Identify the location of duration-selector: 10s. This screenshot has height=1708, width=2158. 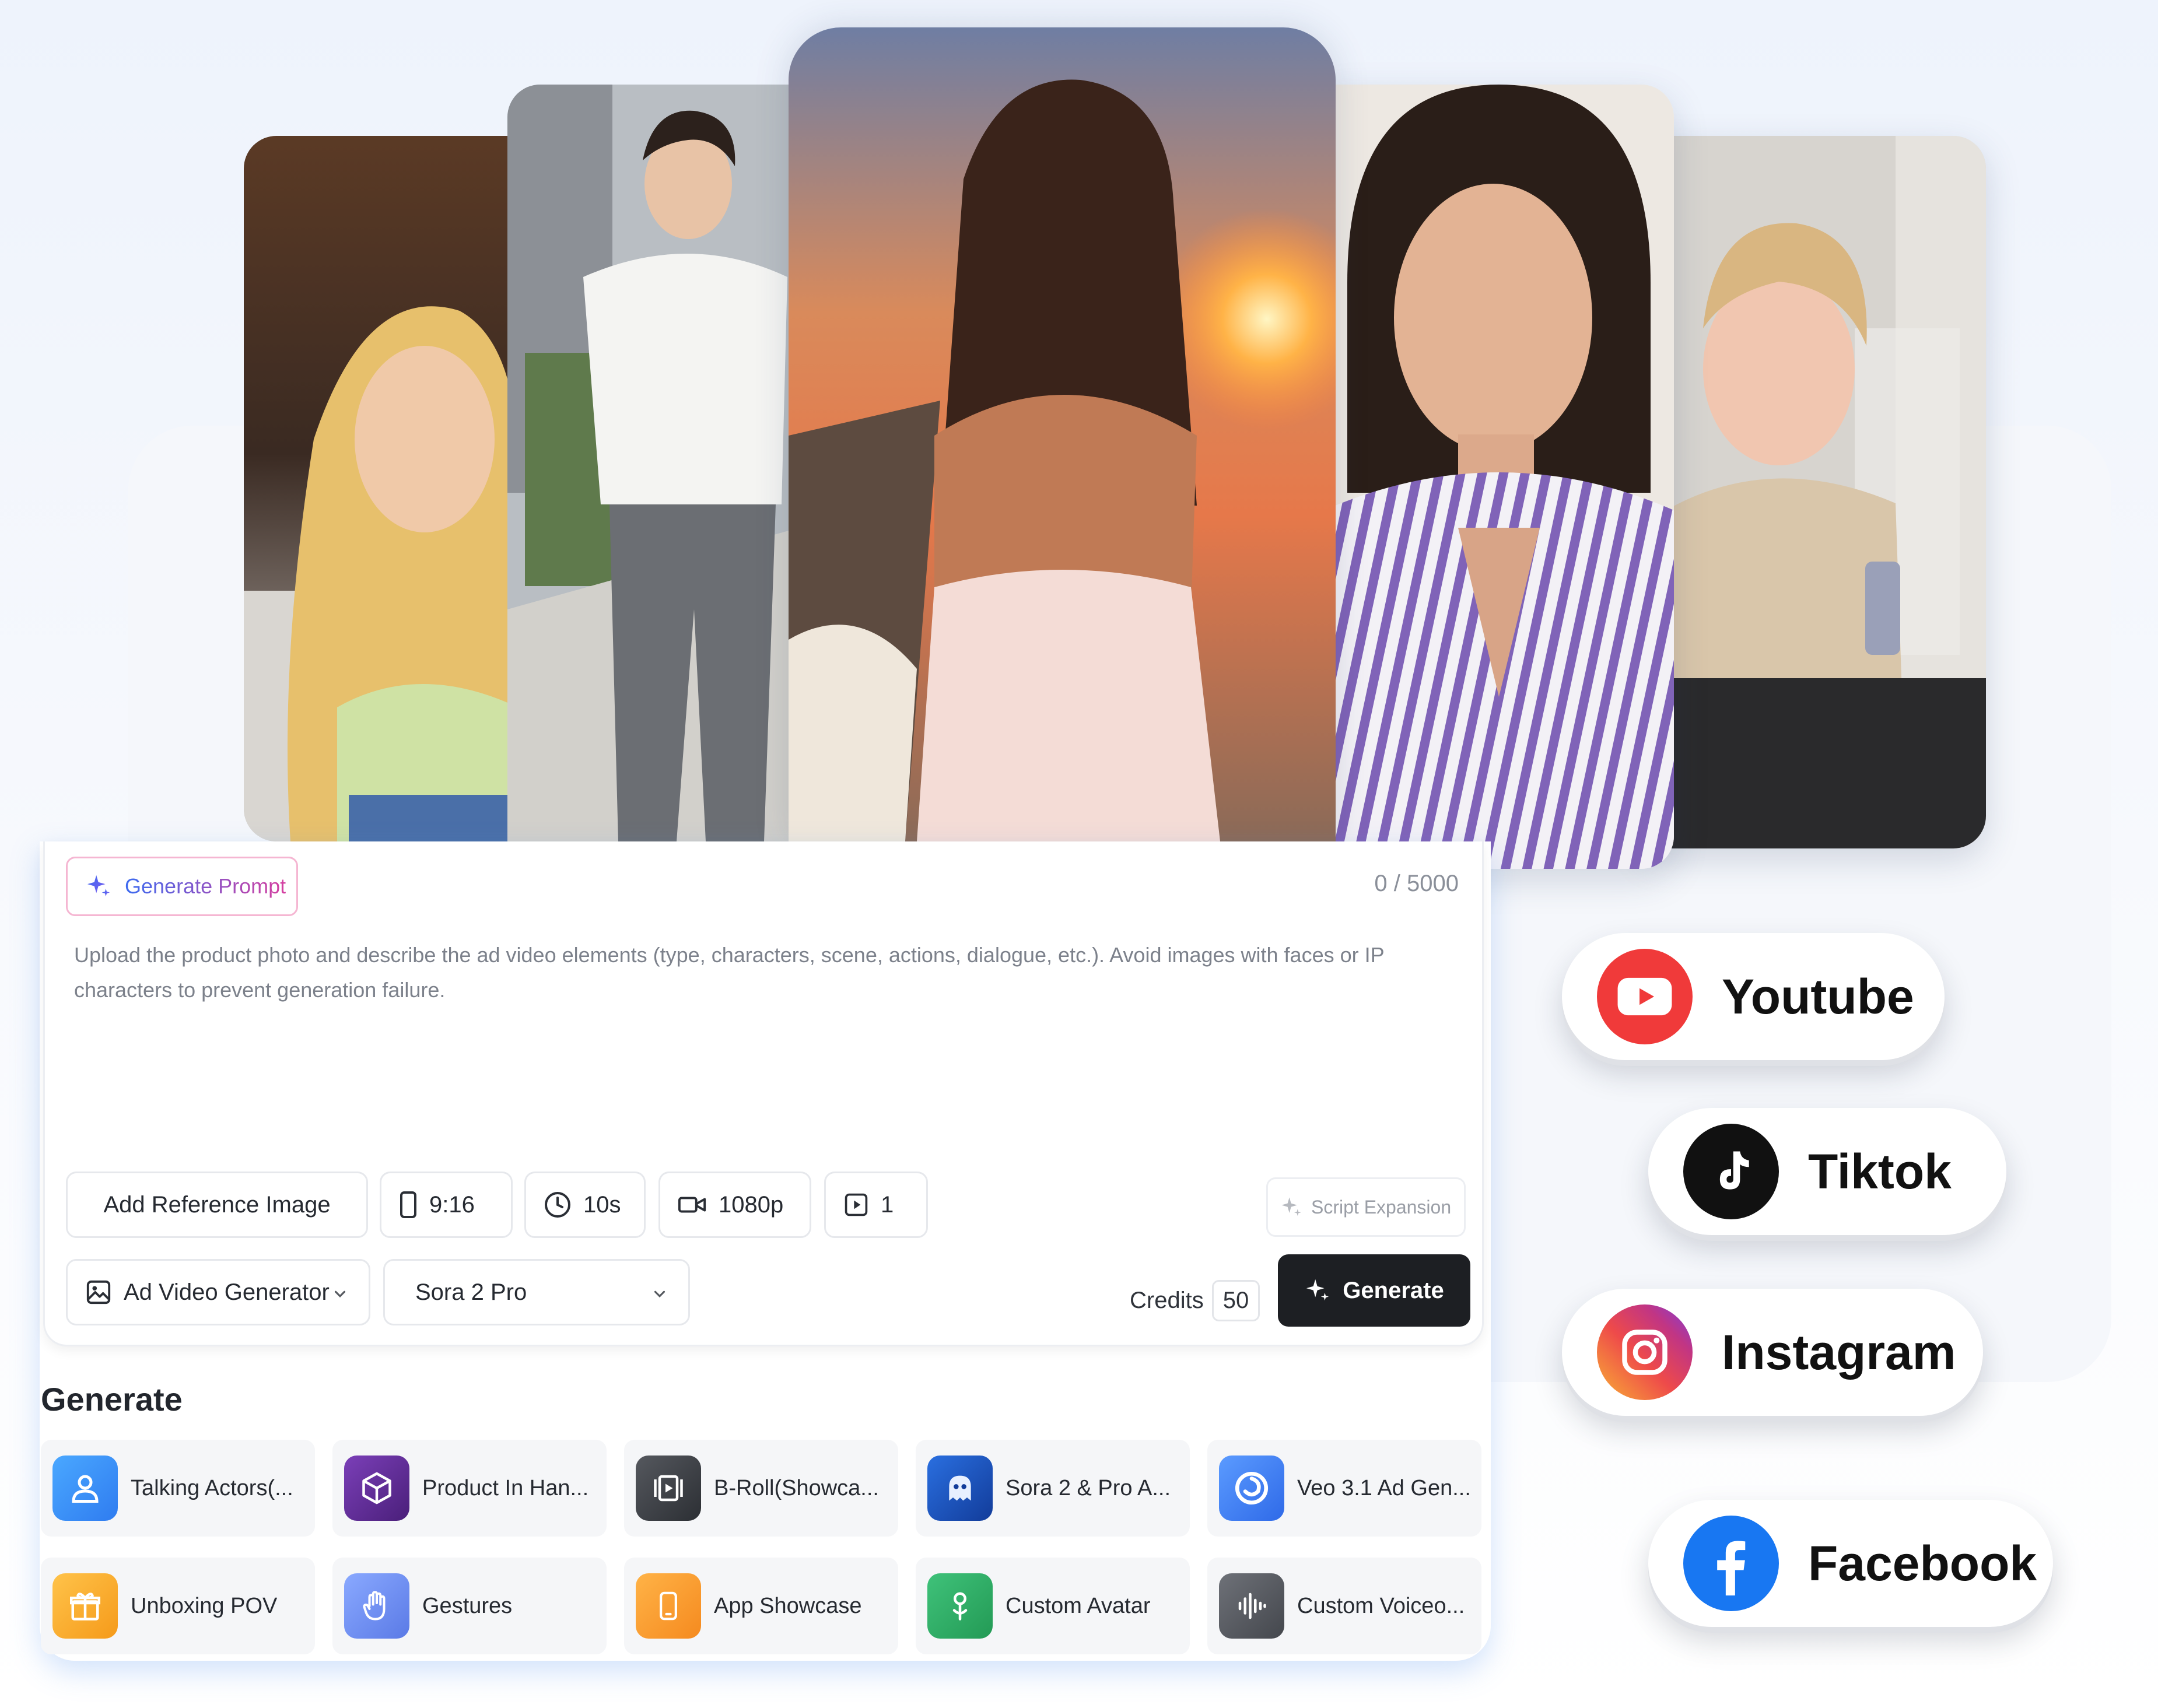
(585, 1205).